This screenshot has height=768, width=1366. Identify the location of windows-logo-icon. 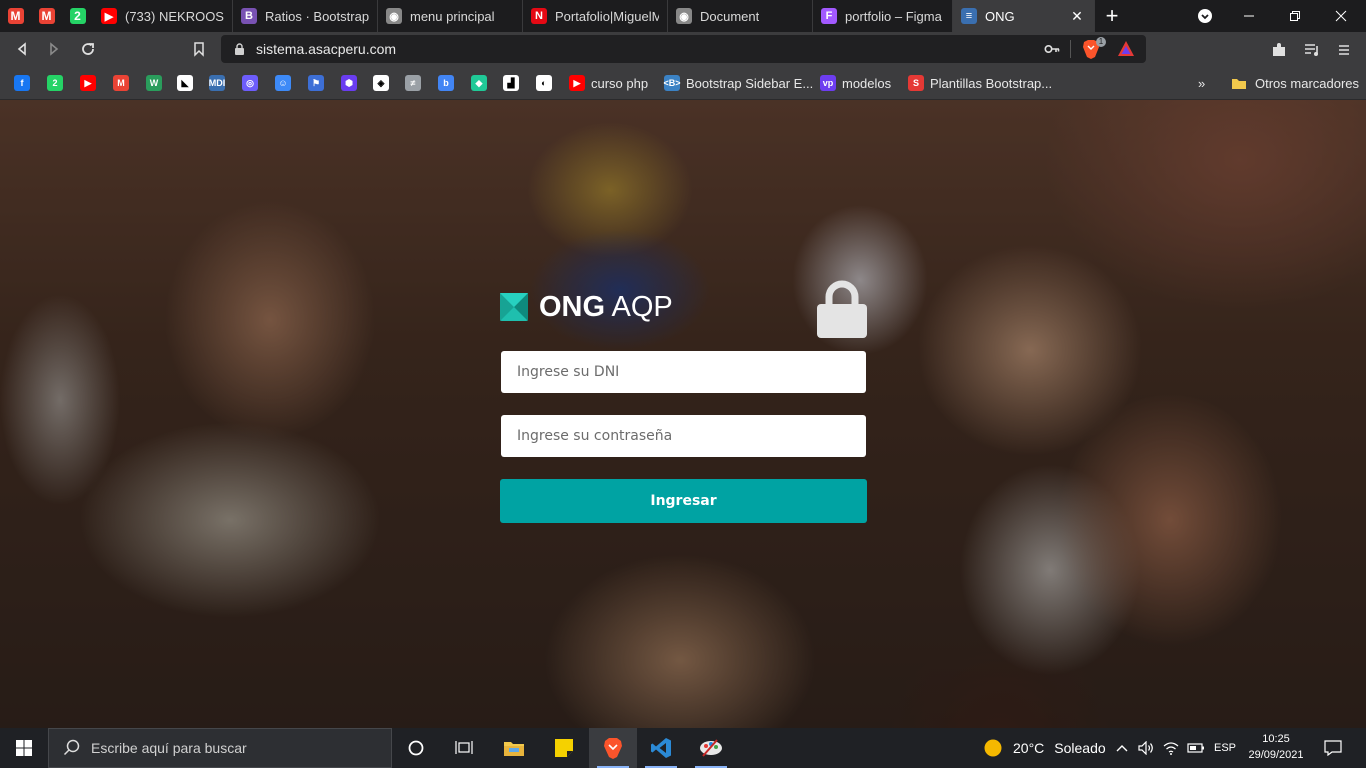
(24, 748).